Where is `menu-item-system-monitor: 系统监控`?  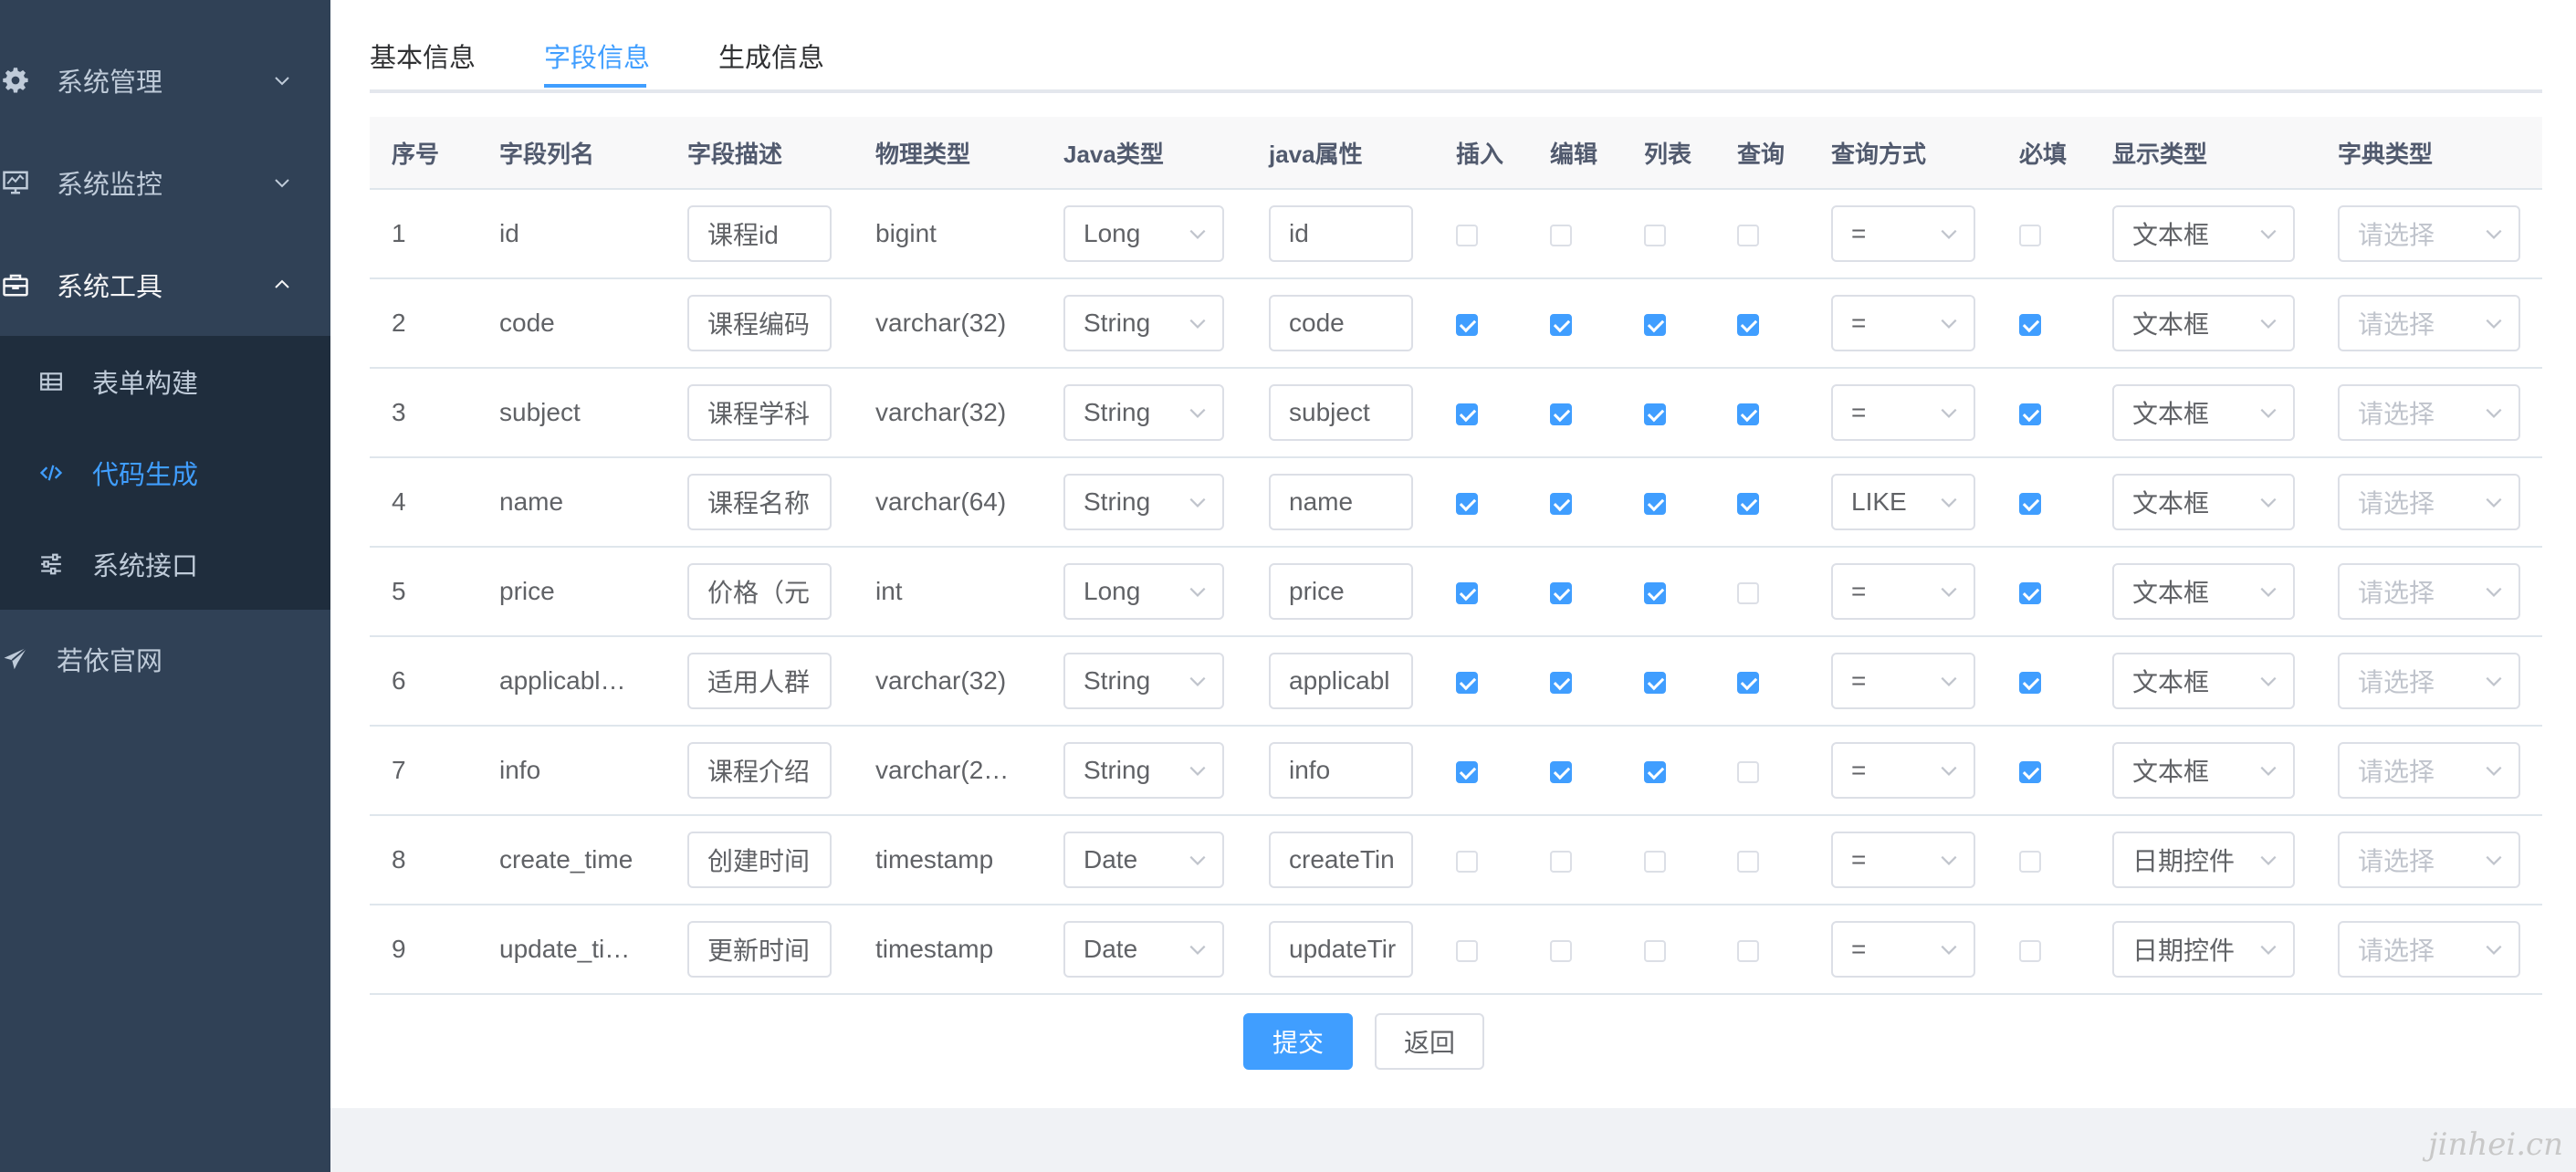
menu-item-system-monitor: 系统监控 is located at coordinates (165, 183).